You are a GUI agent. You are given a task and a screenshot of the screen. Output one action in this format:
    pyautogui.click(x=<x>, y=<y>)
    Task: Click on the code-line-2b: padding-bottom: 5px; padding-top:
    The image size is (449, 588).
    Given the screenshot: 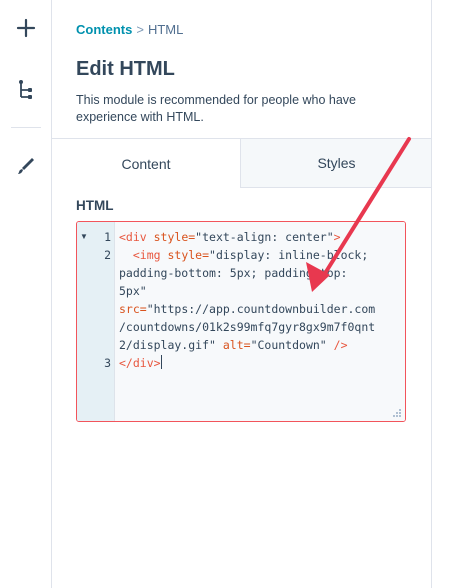 What is the action you would take?
    pyautogui.click(x=233, y=273)
    